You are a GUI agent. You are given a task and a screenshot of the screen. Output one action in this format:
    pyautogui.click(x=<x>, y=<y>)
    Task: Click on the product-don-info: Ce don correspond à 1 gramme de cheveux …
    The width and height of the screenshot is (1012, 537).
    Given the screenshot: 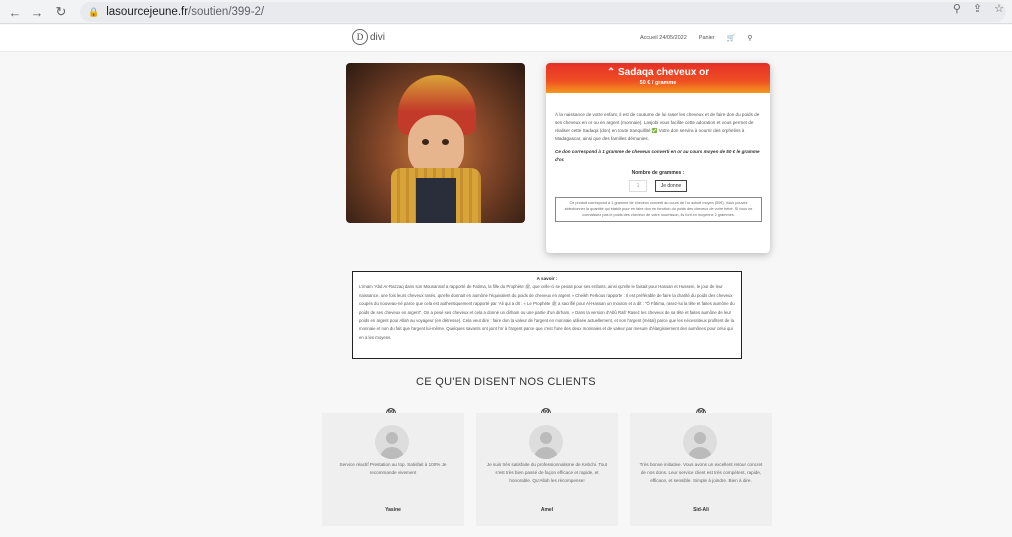 What is the action you would take?
    pyautogui.click(x=657, y=155)
    